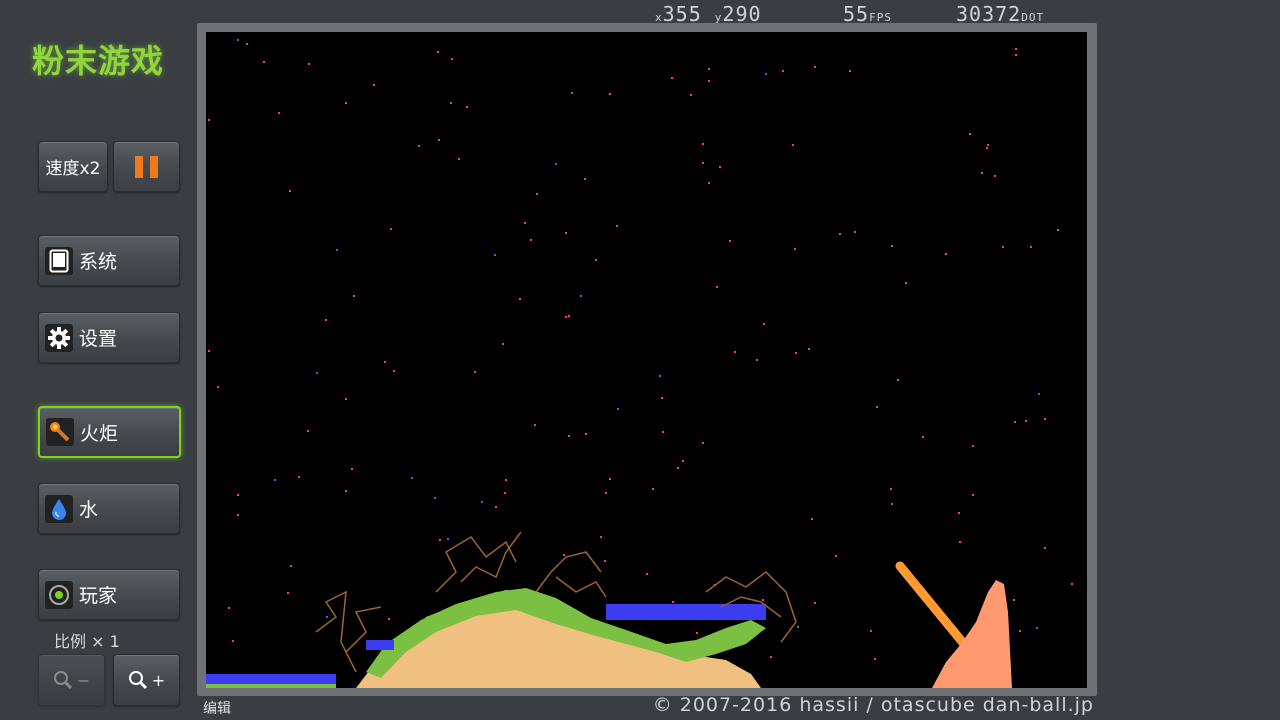 This screenshot has width=1280, height=720. Describe the element at coordinates (109, 337) in the screenshot. I see `settings-button: 设置` at that location.